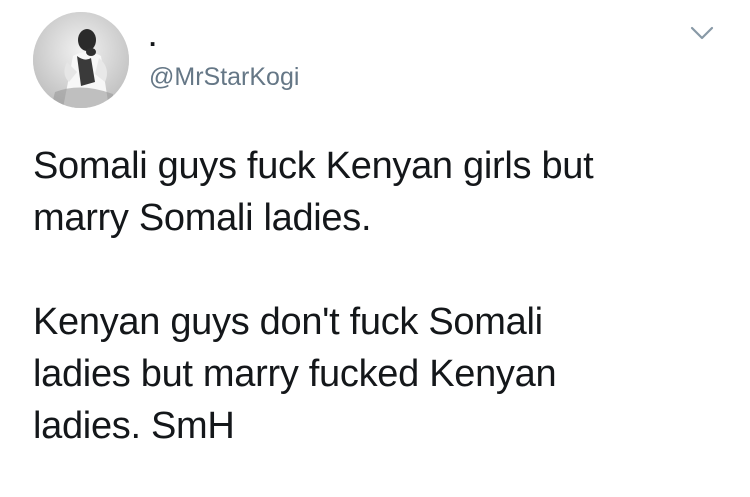 The width and height of the screenshot is (750, 497). Describe the element at coordinates (313, 166) in the screenshot. I see `tweet-line: Somali guys fuck Kenyan girls but` at that location.